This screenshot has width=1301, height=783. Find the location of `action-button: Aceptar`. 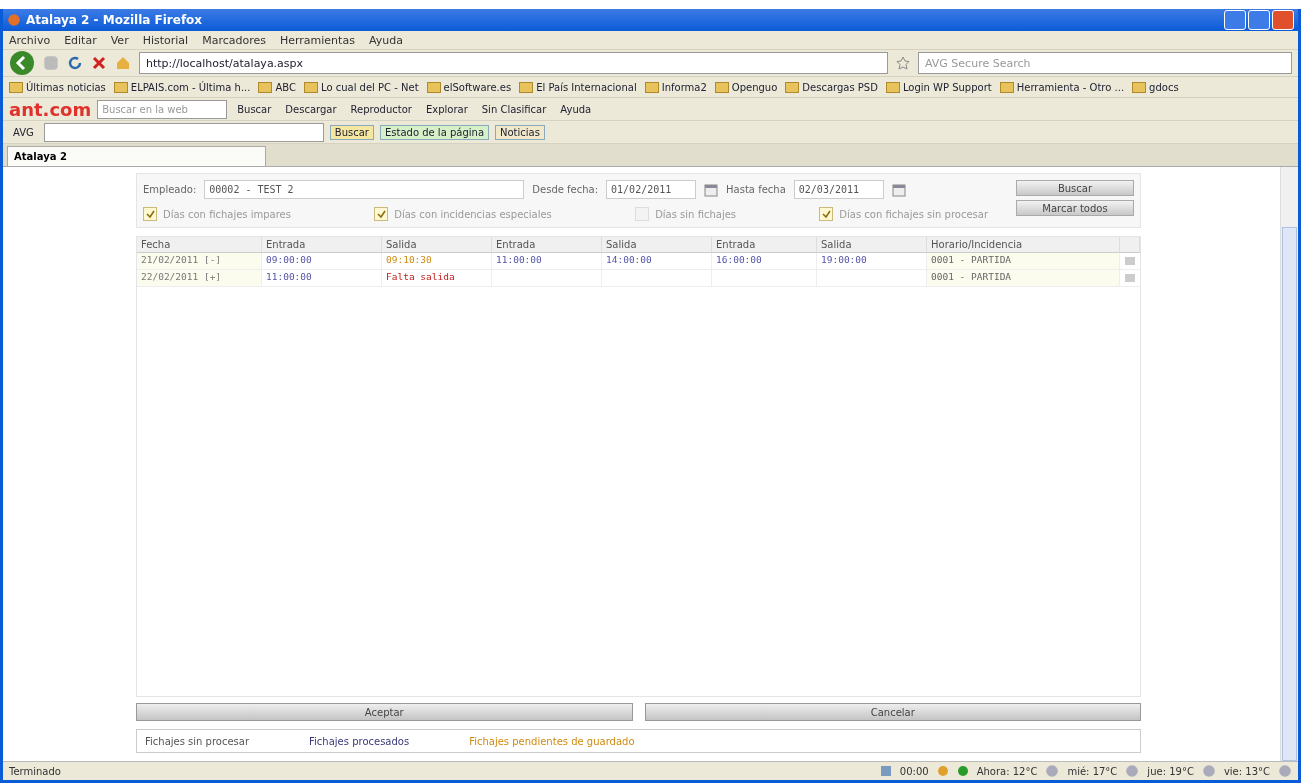

action-button: Aceptar is located at coordinates (384, 712).